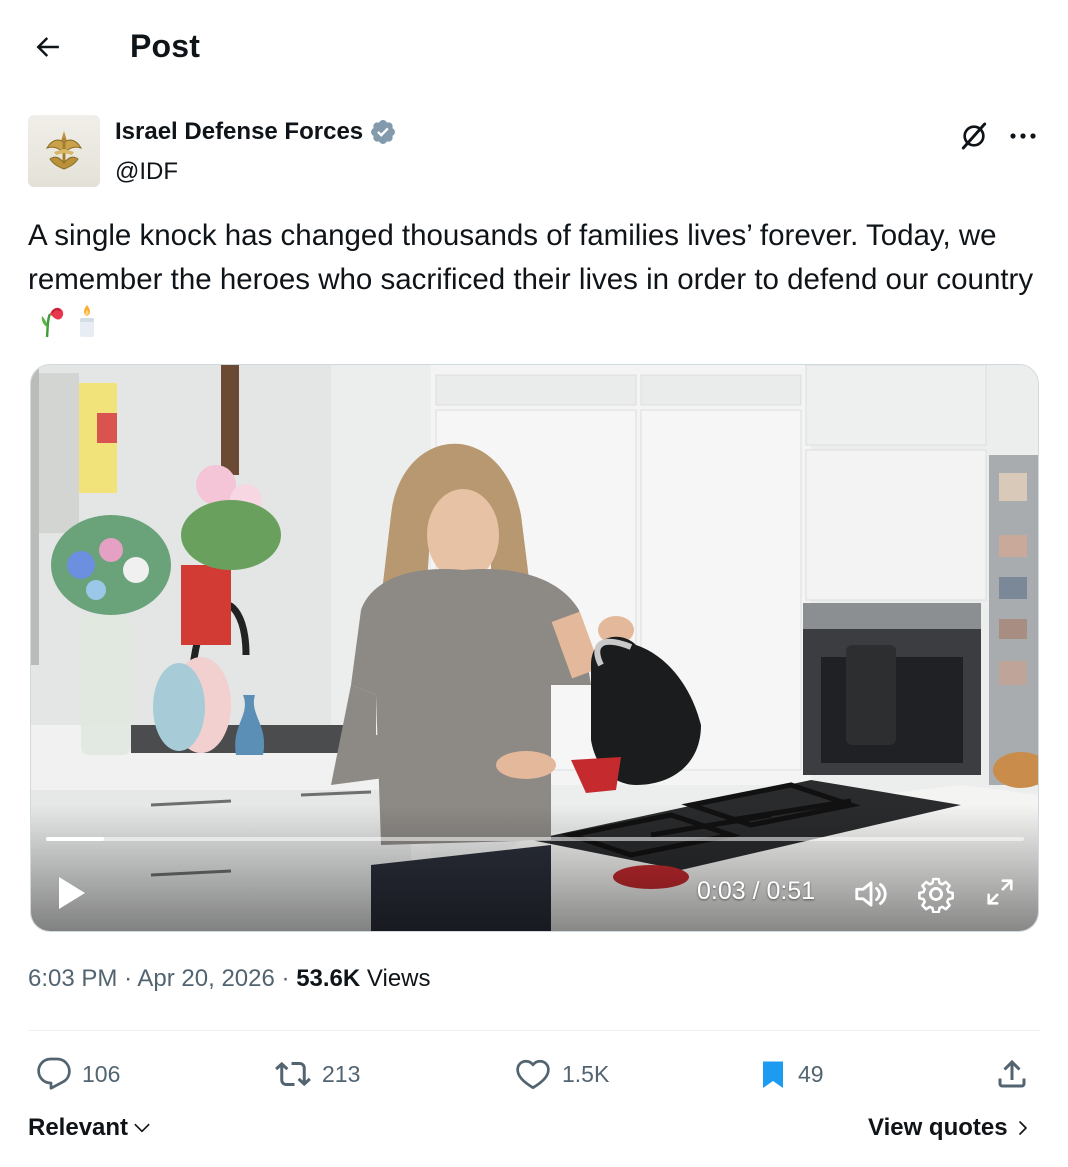  What do you see at coordinates (317, 1074) in the screenshot?
I see `repost-button: 213` at bounding box center [317, 1074].